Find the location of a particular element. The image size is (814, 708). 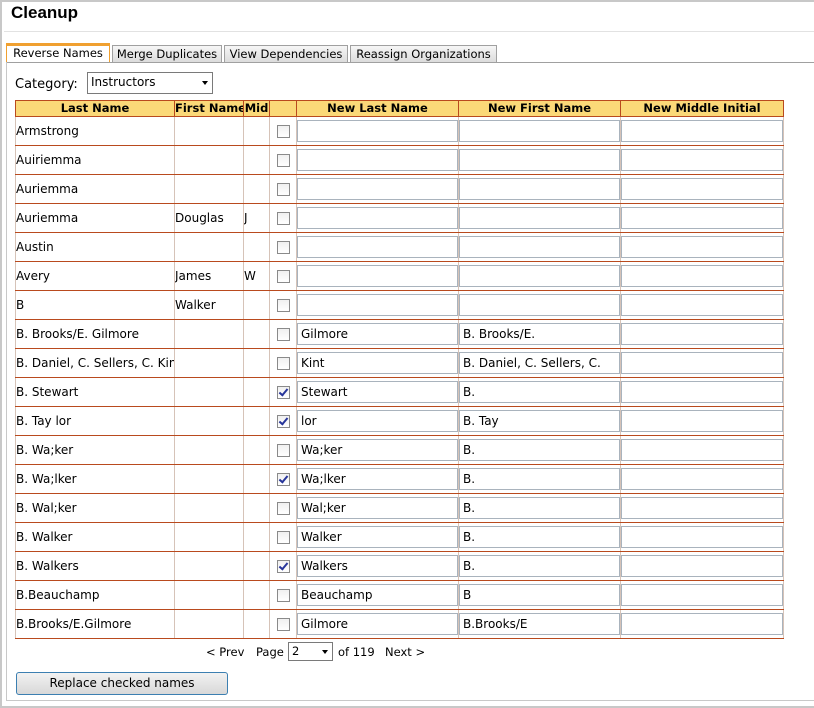

new-last-name-input: Wal;ker is located at coordinates (377, 508).